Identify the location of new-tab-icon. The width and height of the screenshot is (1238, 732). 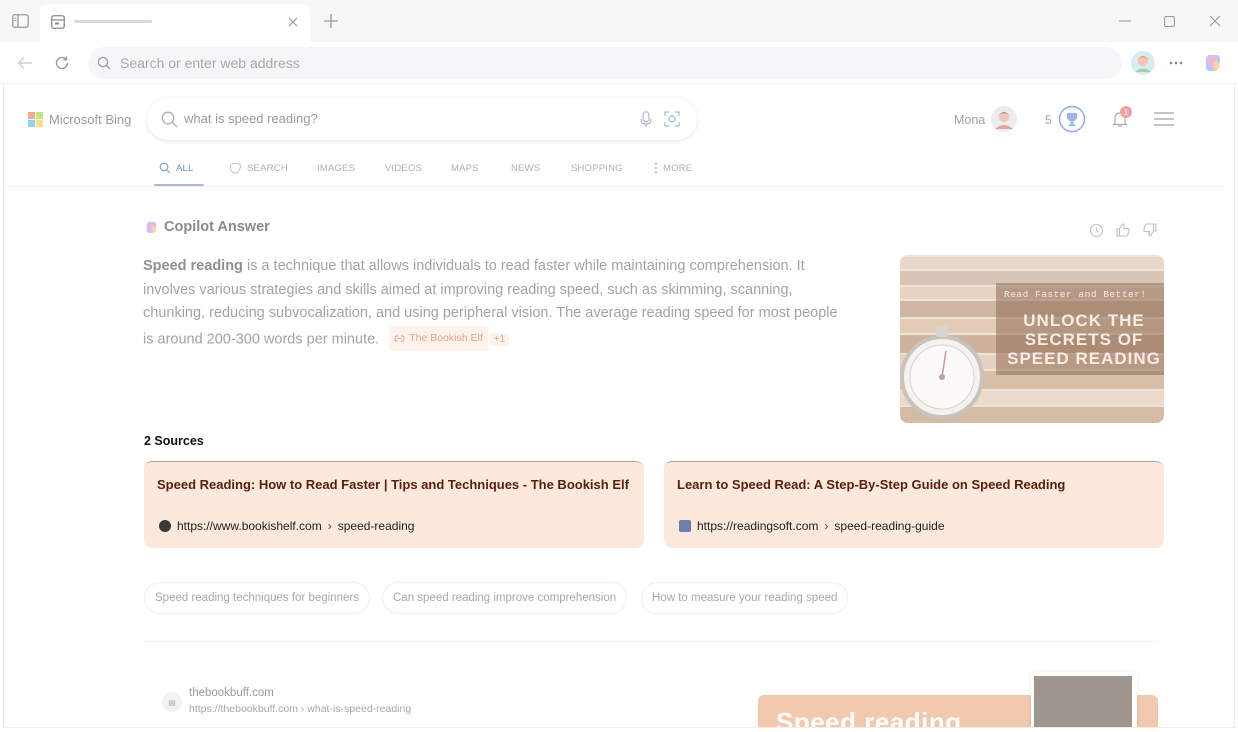
(331, 21).